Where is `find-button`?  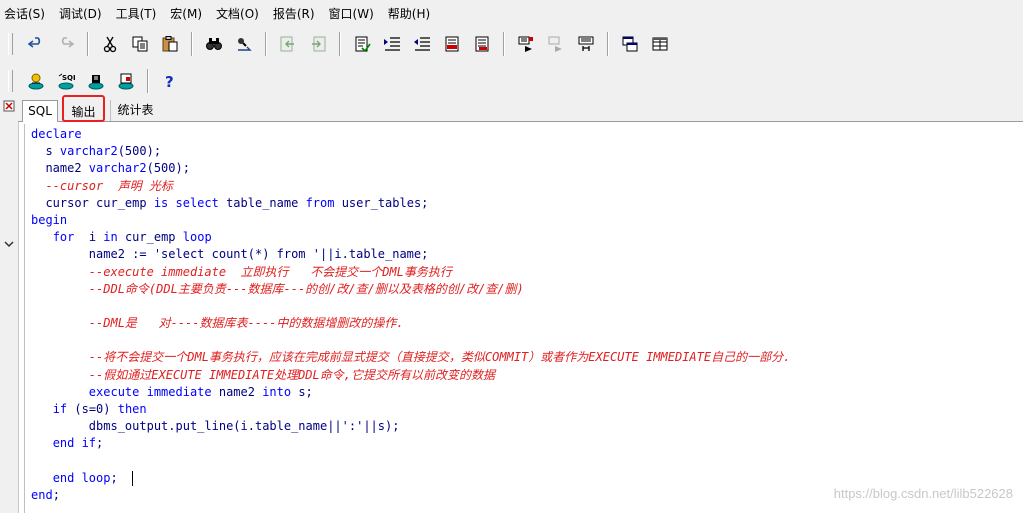 find-button is located at coordinates (214, 44).